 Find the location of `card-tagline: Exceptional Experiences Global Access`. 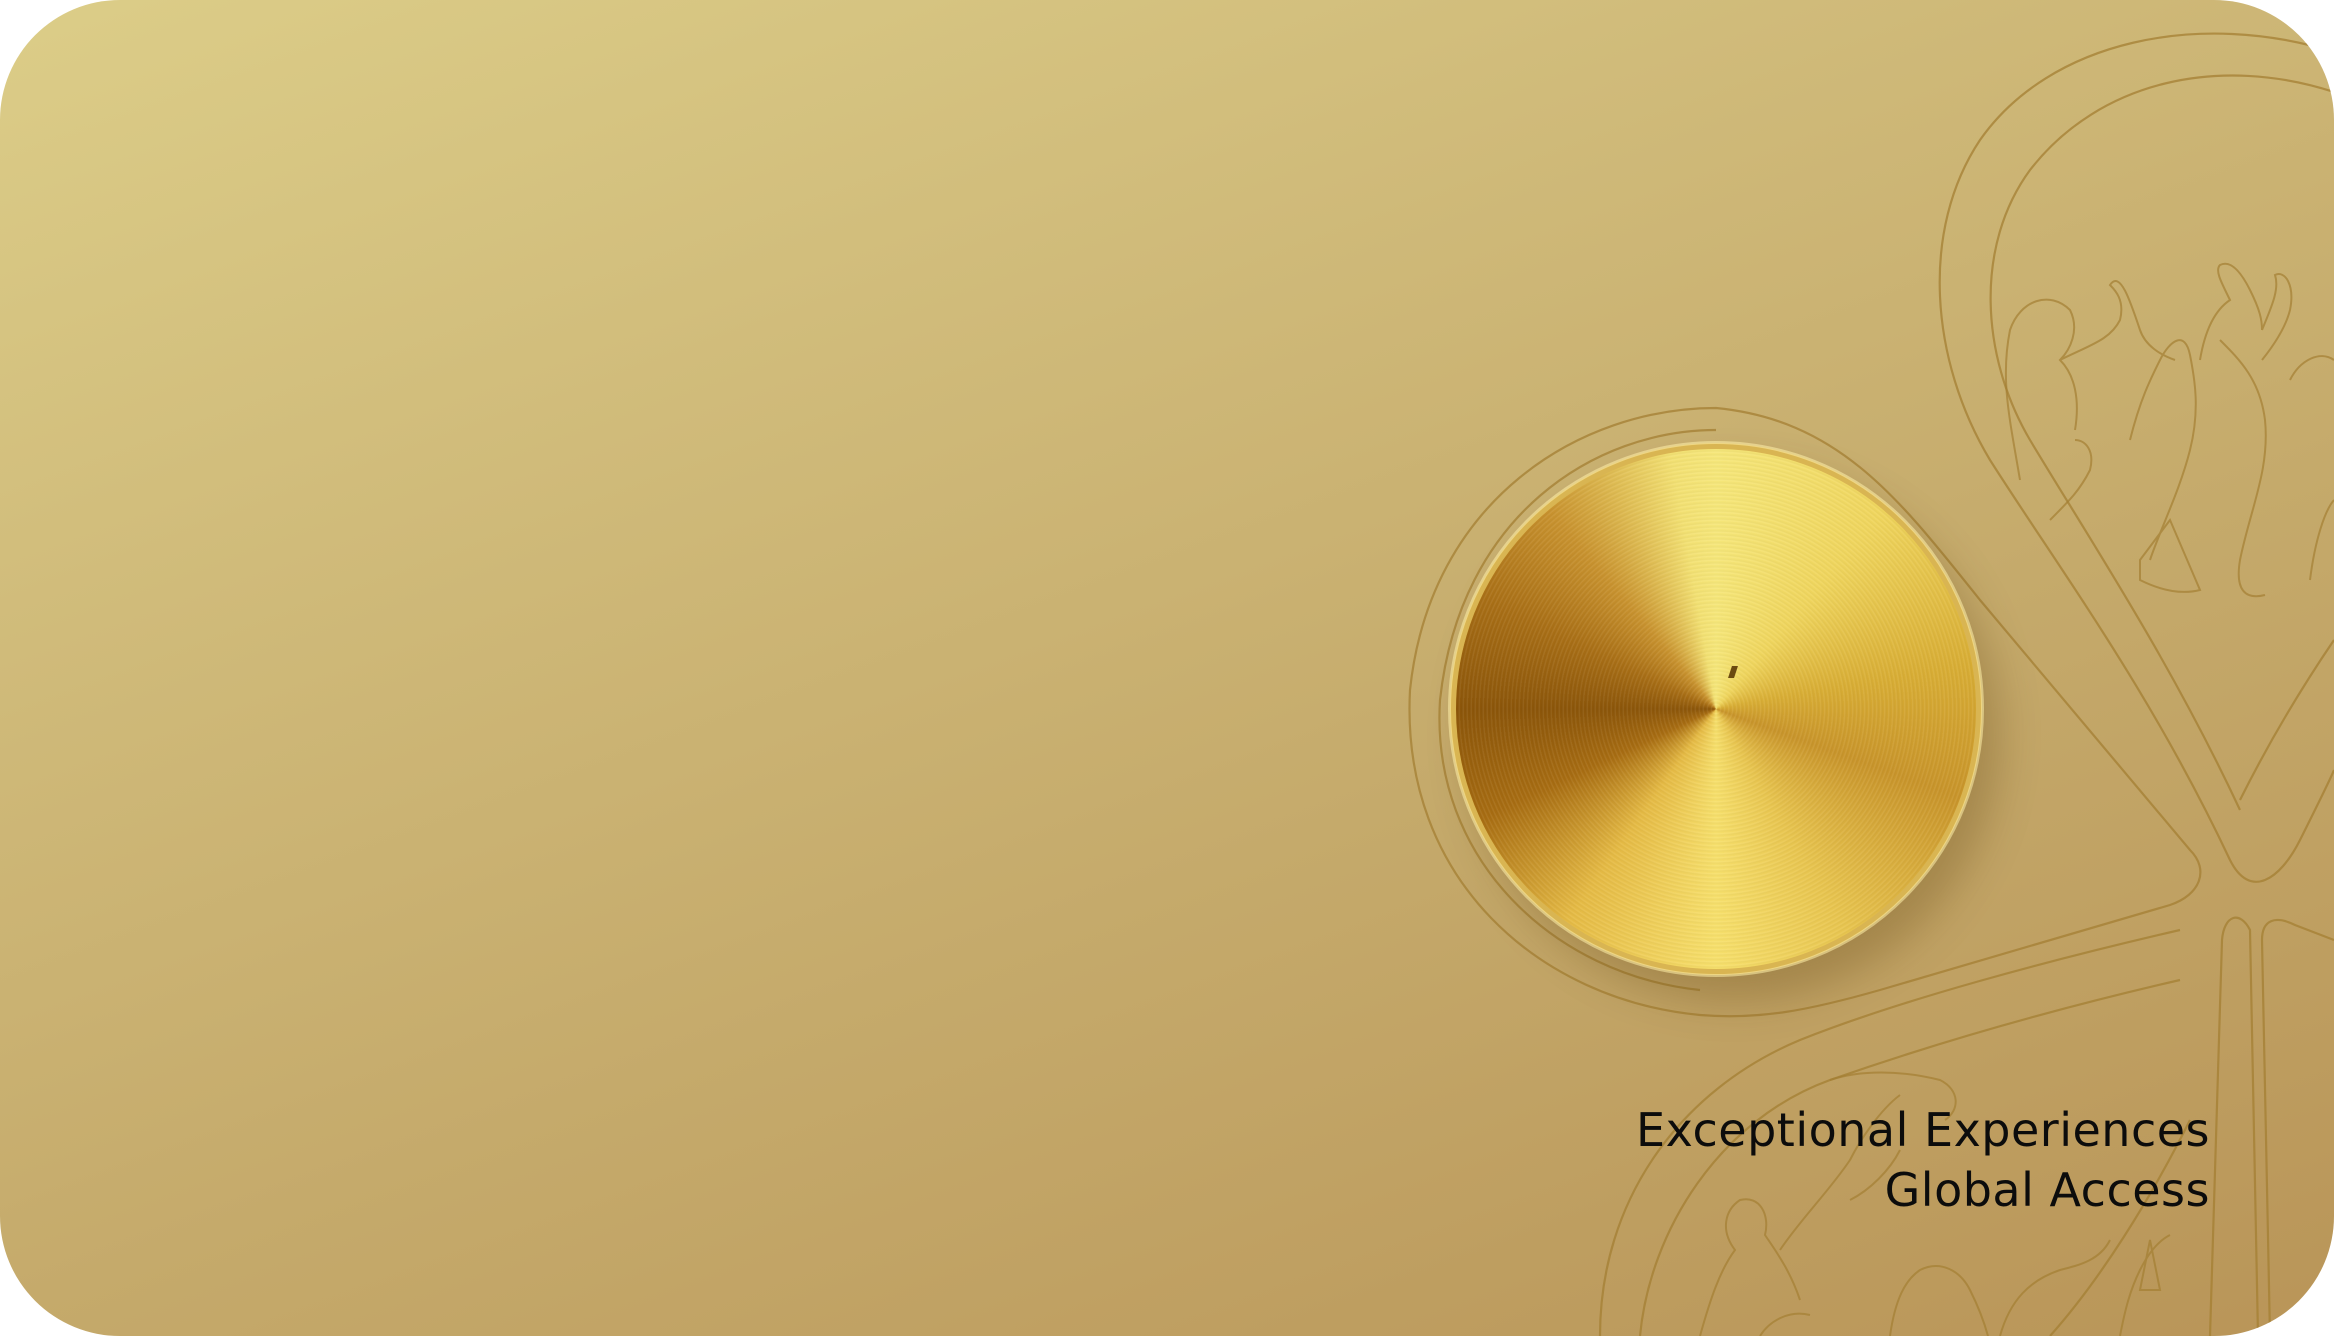

card-tagline: Exceptional Experiences Global Access is located at coordinates (1923, 1160).